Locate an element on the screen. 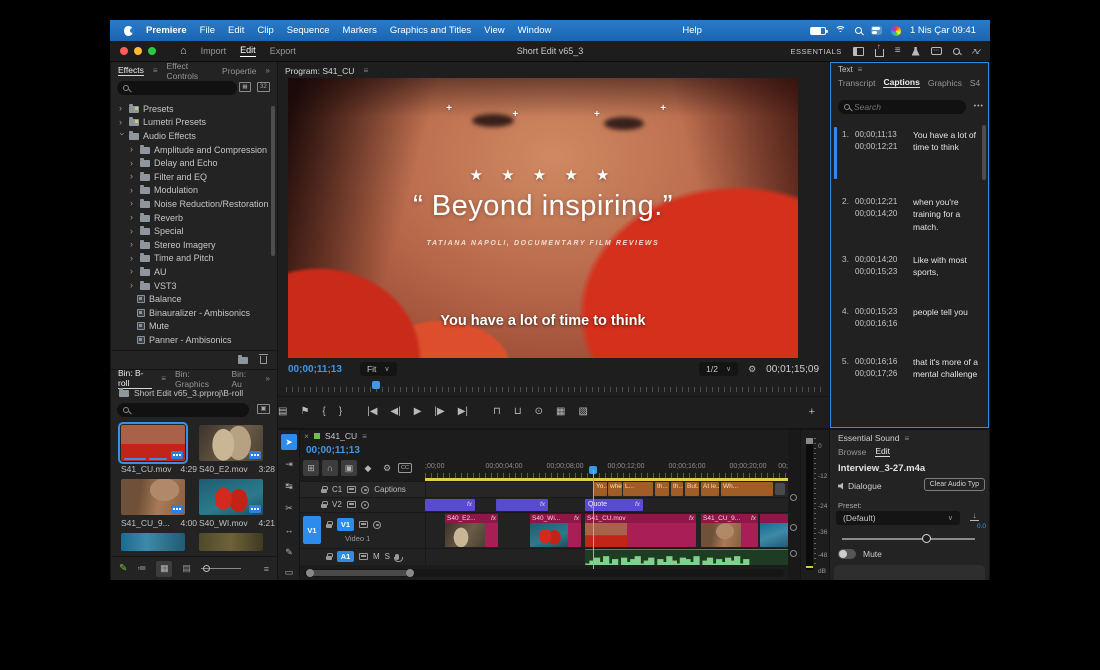 The height and width of the screenshot is (670, 1100). export-frame-icon: ⊙ is located at coordinates (539, 412).